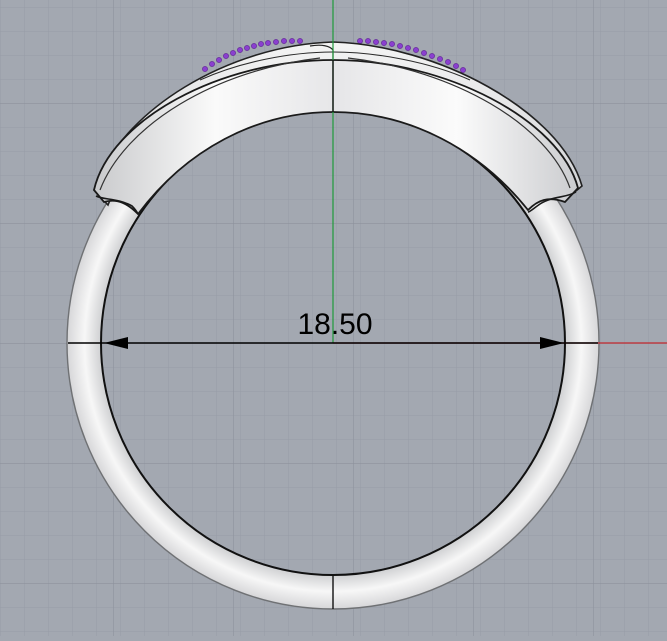 The image size is (667, 641). Describe the element at coordinates (334, 324) in the screenshot. I see `dimension-value: 18.50` at that location.